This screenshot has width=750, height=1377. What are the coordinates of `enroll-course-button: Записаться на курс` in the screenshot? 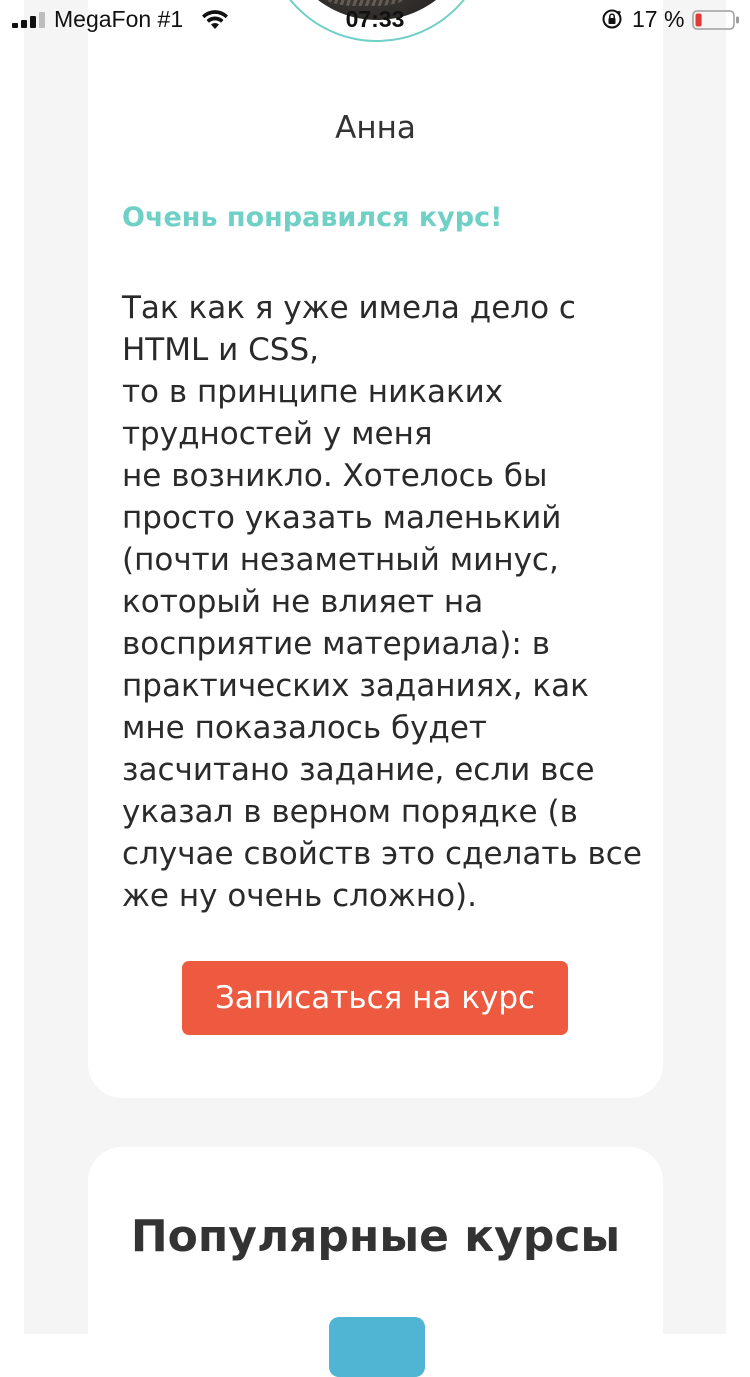 It's located at (375, 998).